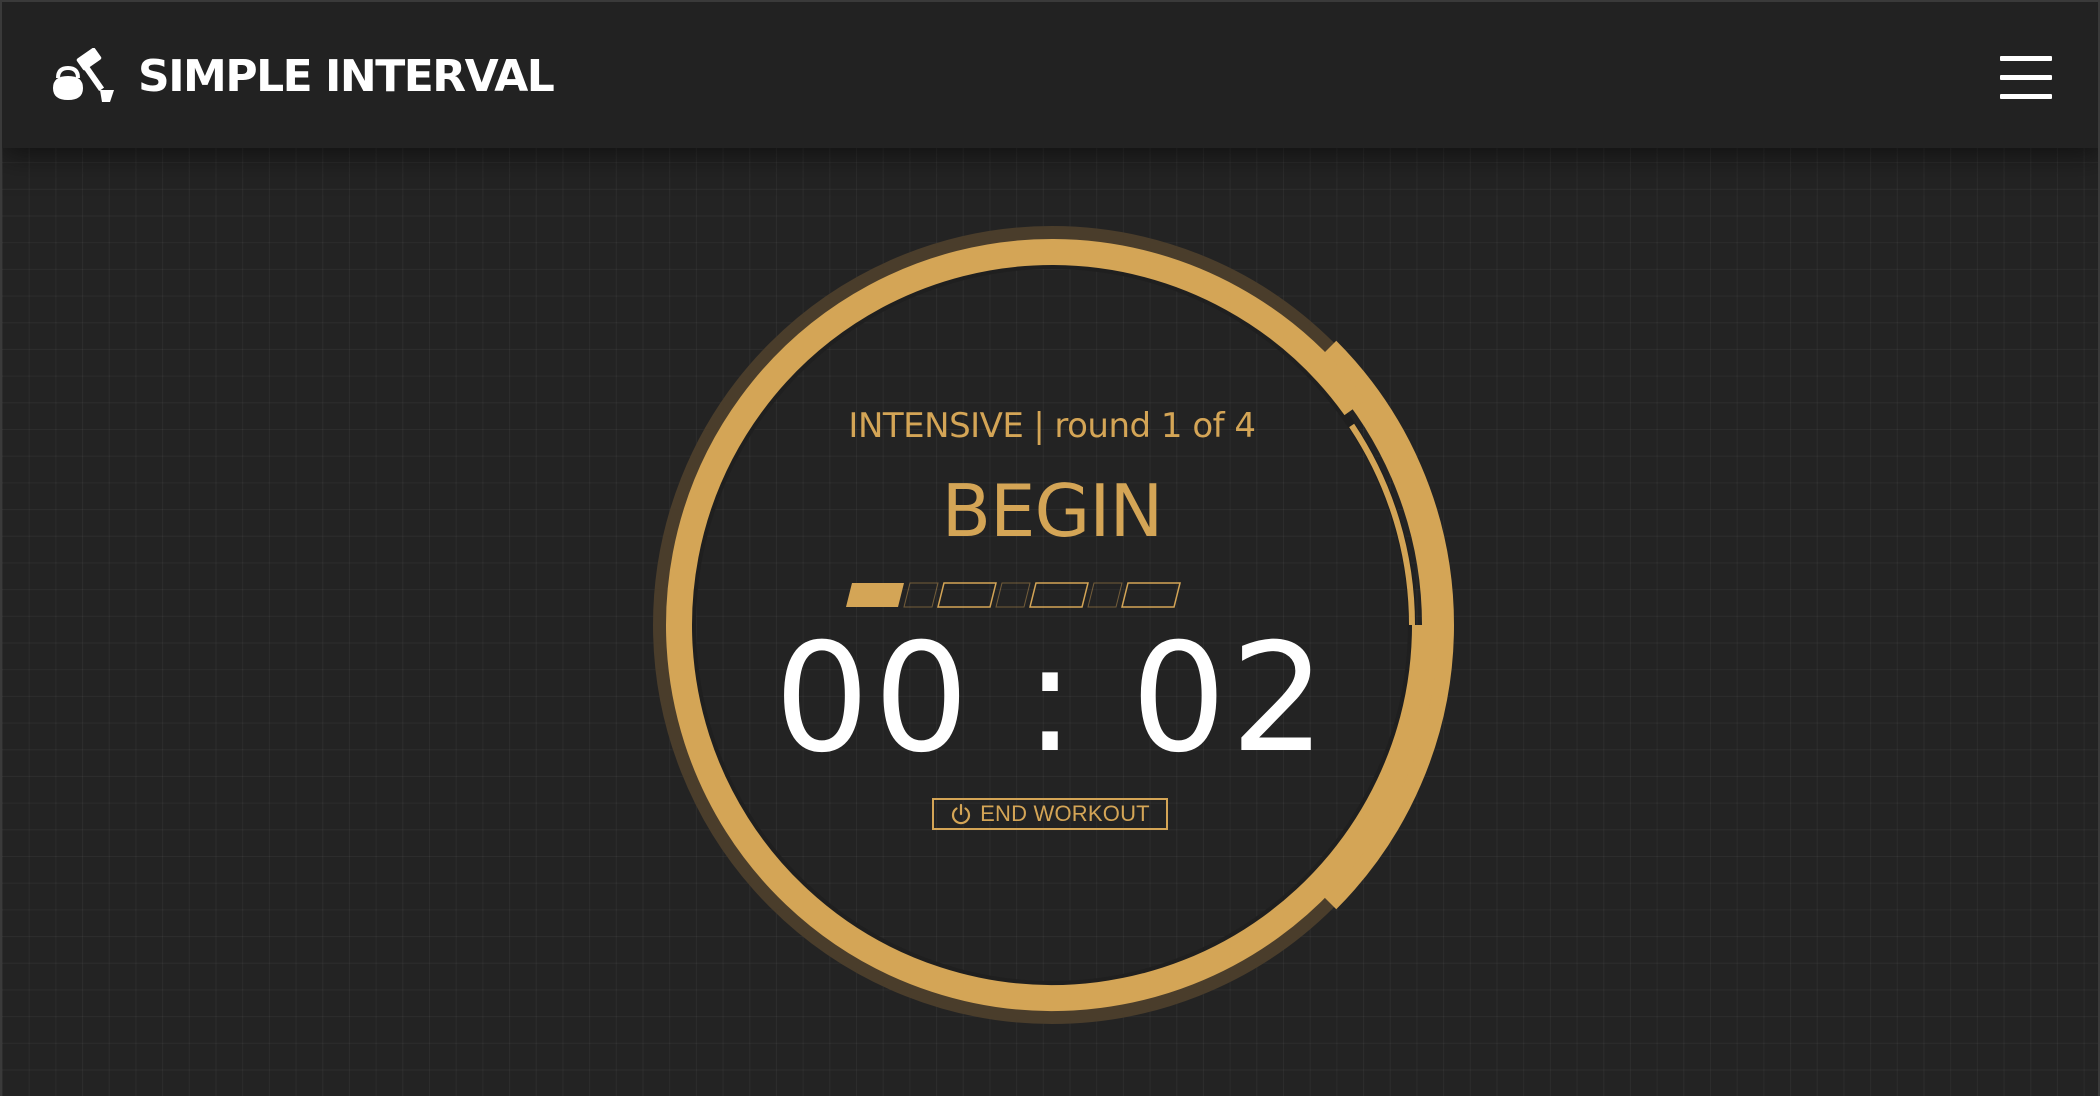  Describe the element at coordinates (1050, 75) in the screenshot. I see `top-navbar: SIMPLE INTERVAL` at that location.